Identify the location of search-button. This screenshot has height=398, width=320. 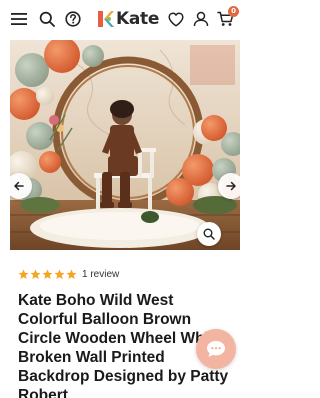
(47, 19).